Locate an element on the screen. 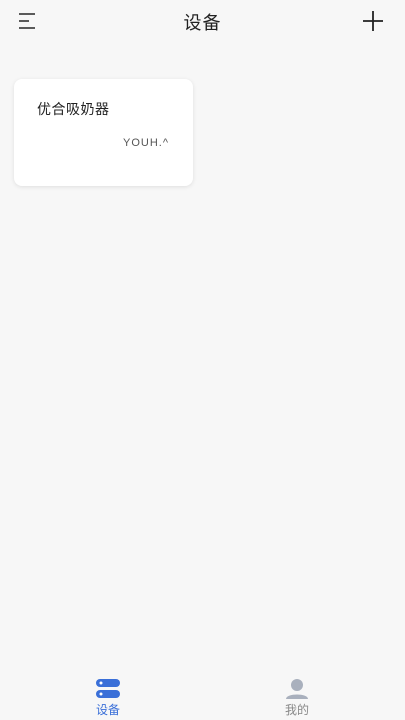  person-icon is located at coordinates (297, 689).